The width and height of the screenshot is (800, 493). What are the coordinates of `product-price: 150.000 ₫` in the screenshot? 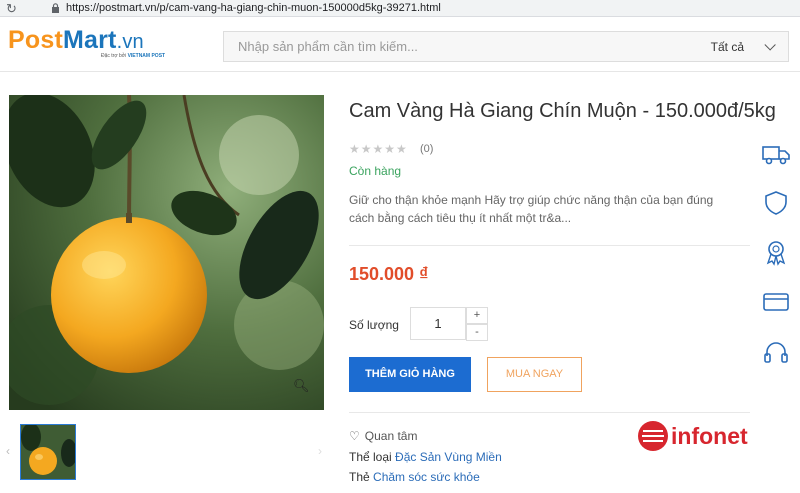 It's located at (389, 274).